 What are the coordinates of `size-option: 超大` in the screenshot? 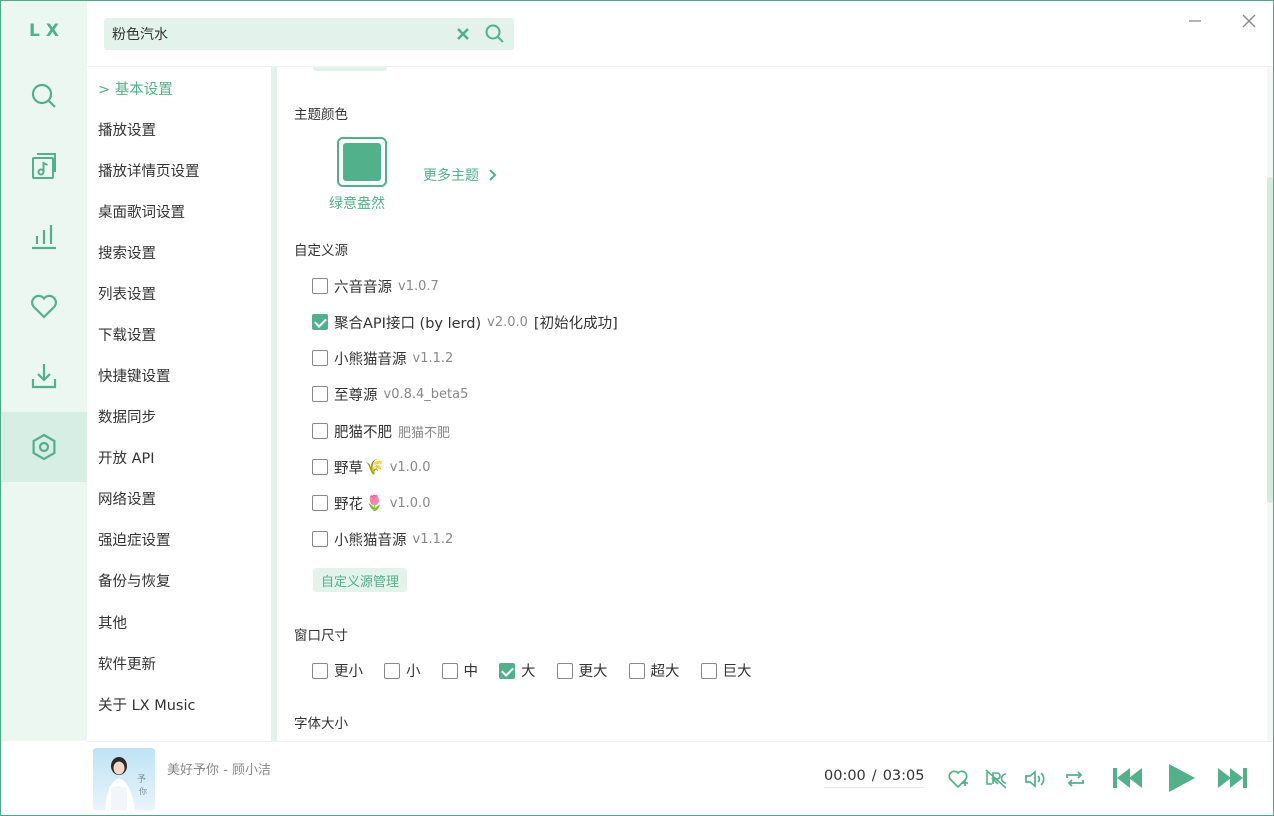 It's located at (654, 670).